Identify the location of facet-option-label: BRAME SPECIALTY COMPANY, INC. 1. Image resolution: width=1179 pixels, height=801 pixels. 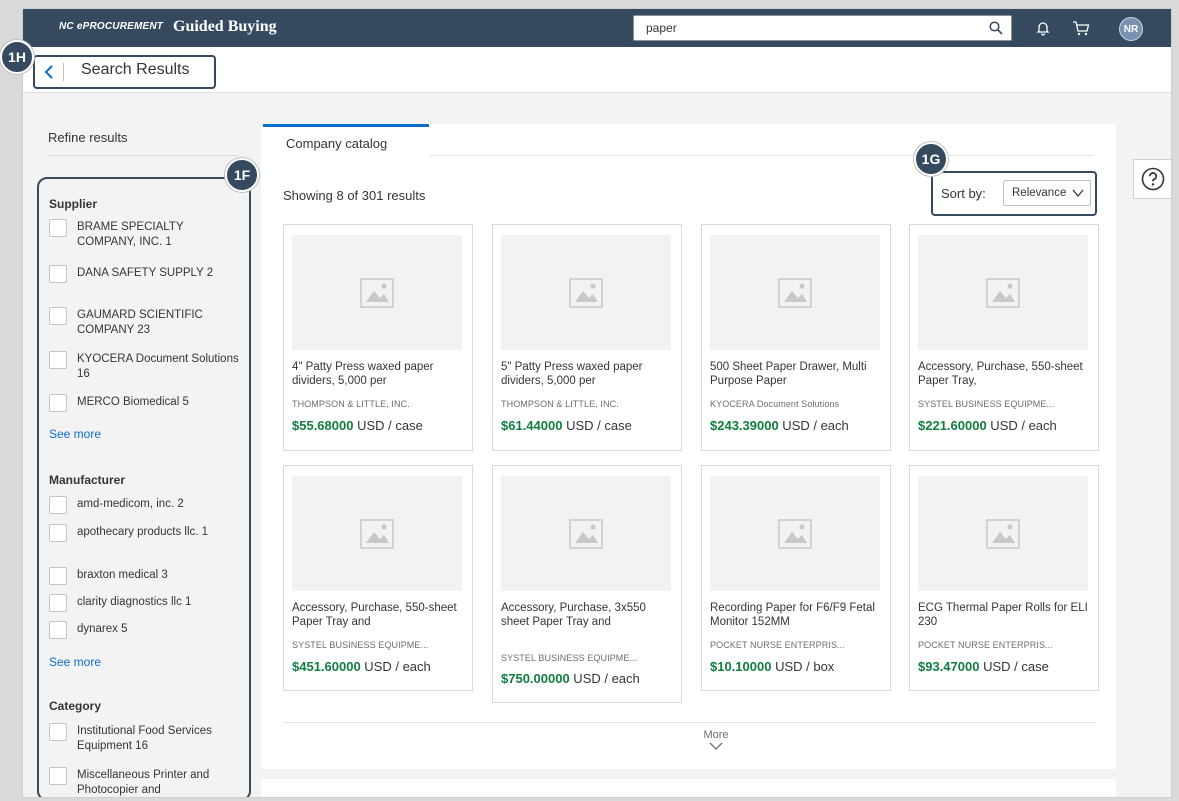
(130, 234).